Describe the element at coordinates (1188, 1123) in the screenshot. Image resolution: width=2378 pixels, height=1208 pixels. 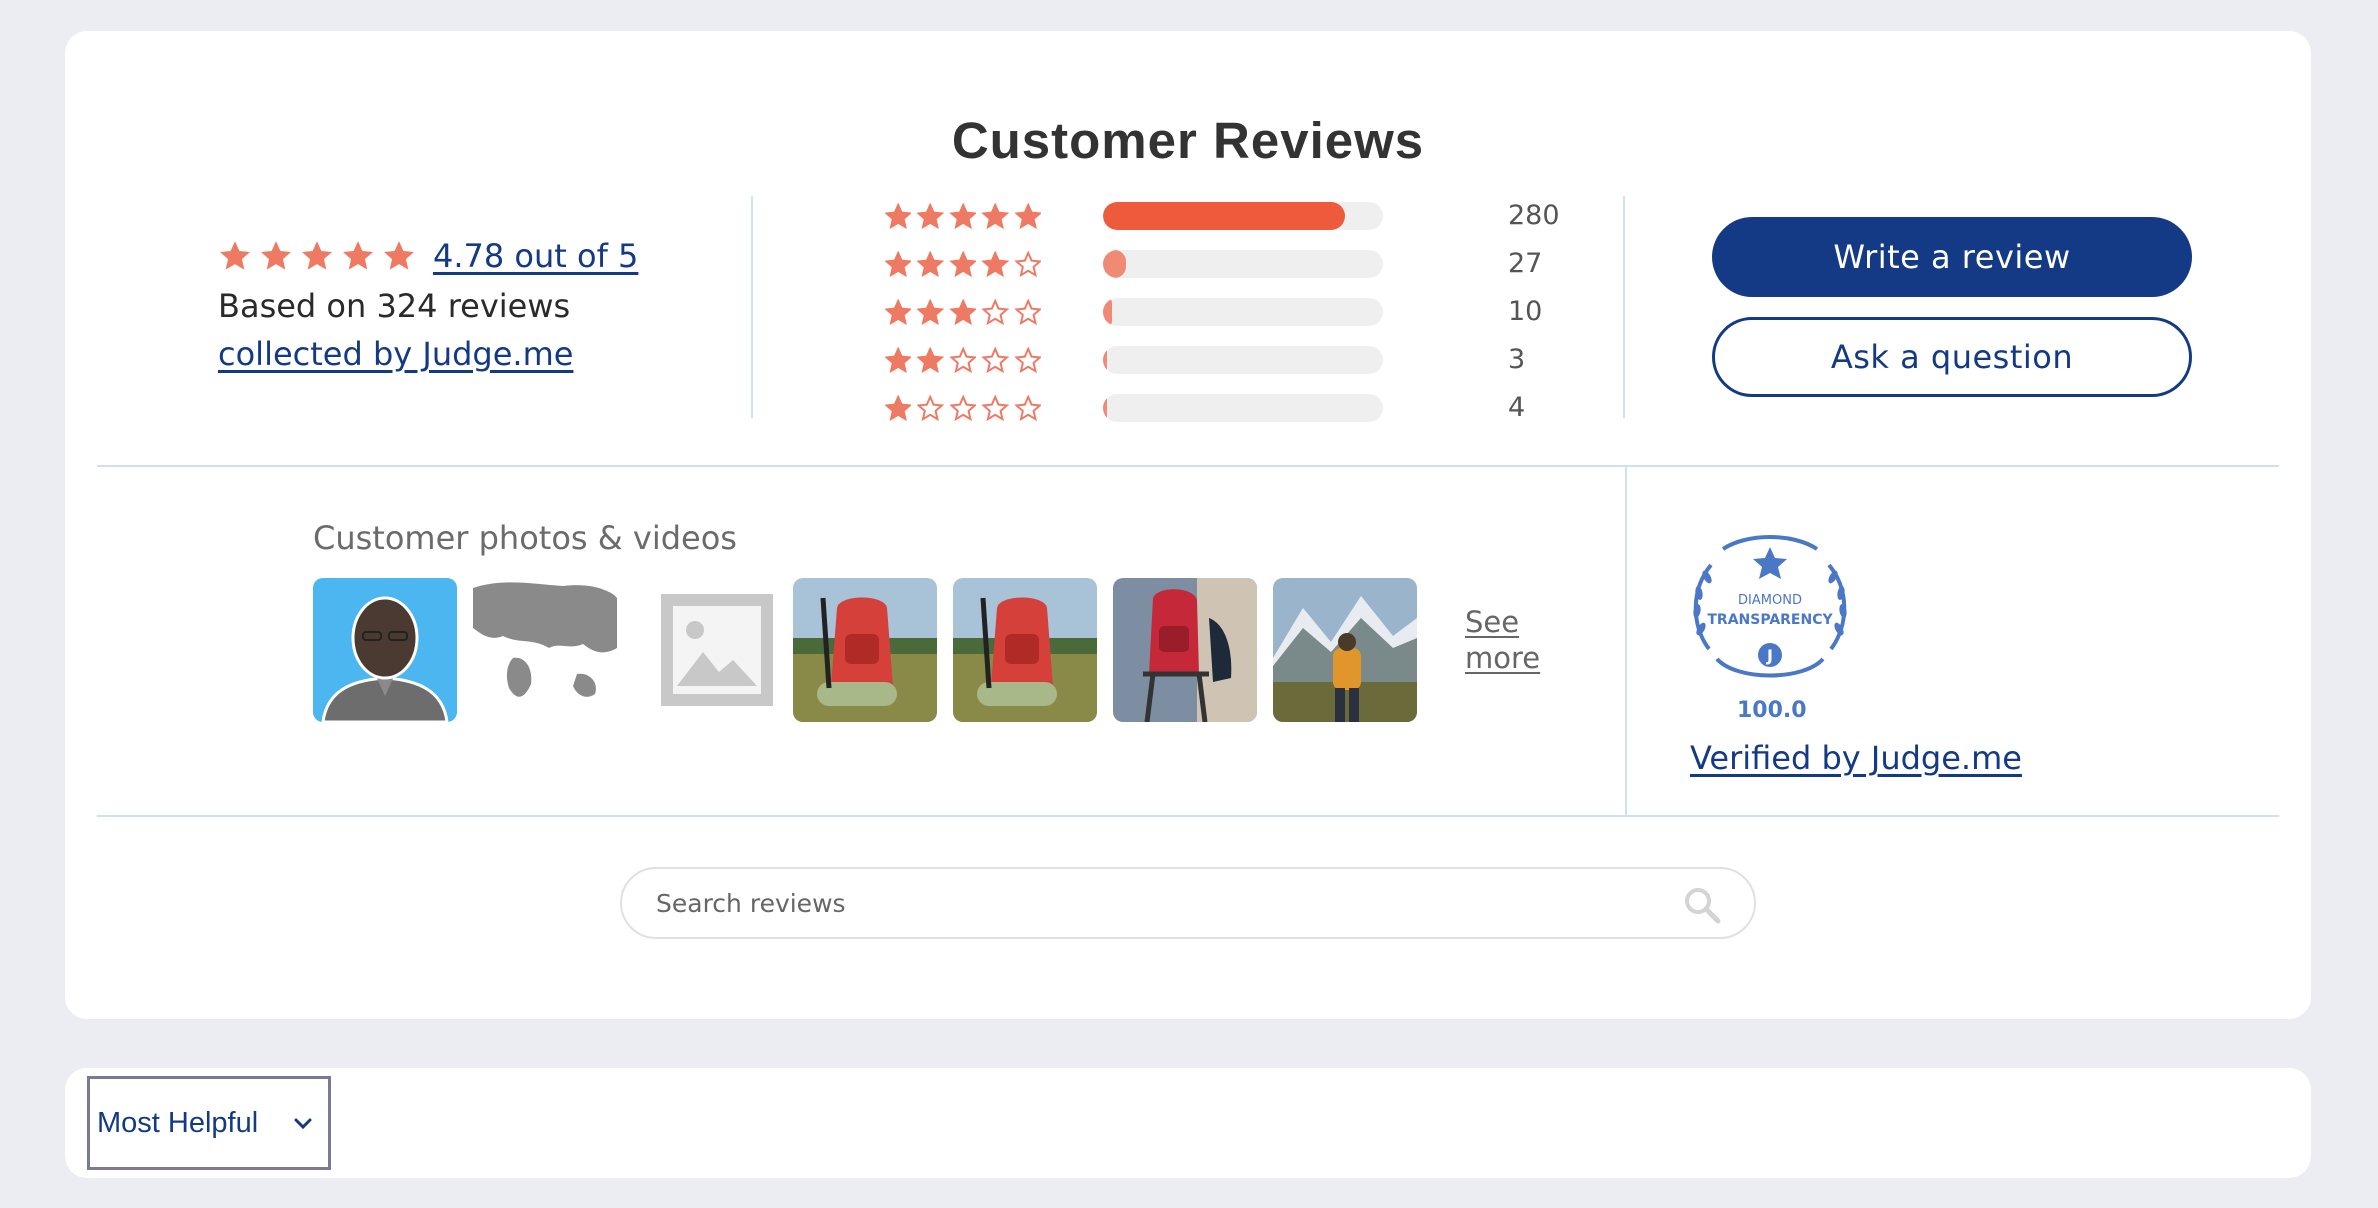
I see `sort-bar: Most Helpful` at that location.